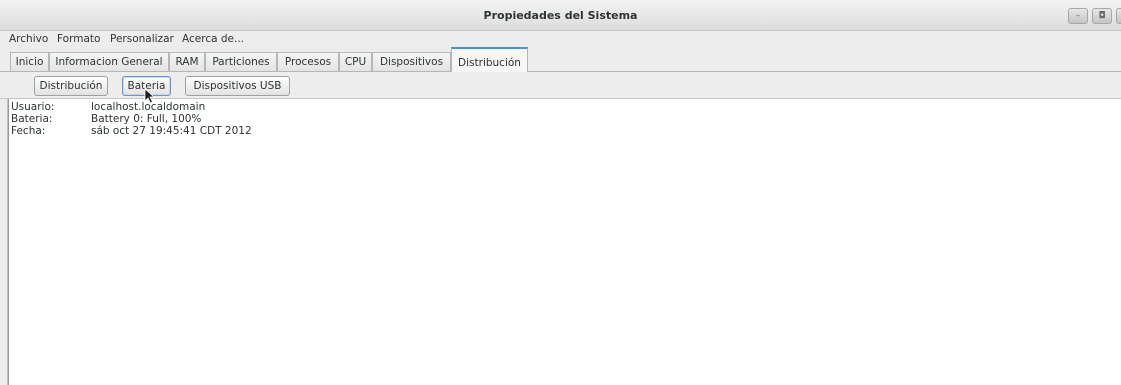  Describe the element at coordinates (1078, 16) in the screenshot. I see `minimize-icon: –` at that location.